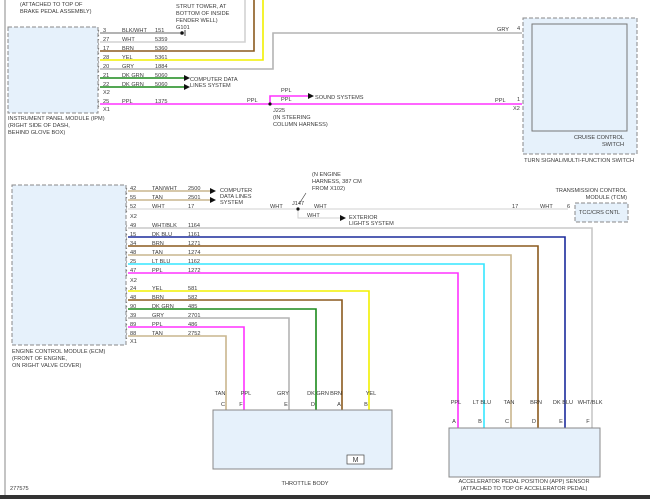 Image resolution: width=650 pixels, height=499 pixels. Describe the element at coordinates (599, 213) in the screenshot. I see `tcm-pin-label: TCC/CRS CNTL` at that location.